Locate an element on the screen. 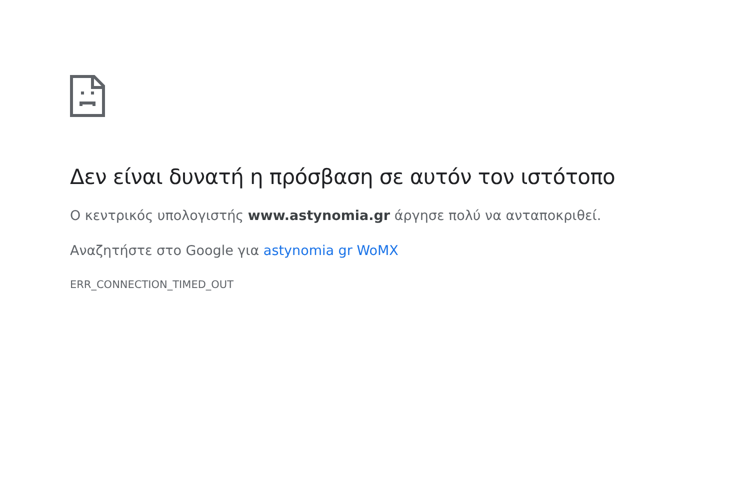 This screenshot has height=478, width=732. sad-page-icon is located at coordinates (87, 96).